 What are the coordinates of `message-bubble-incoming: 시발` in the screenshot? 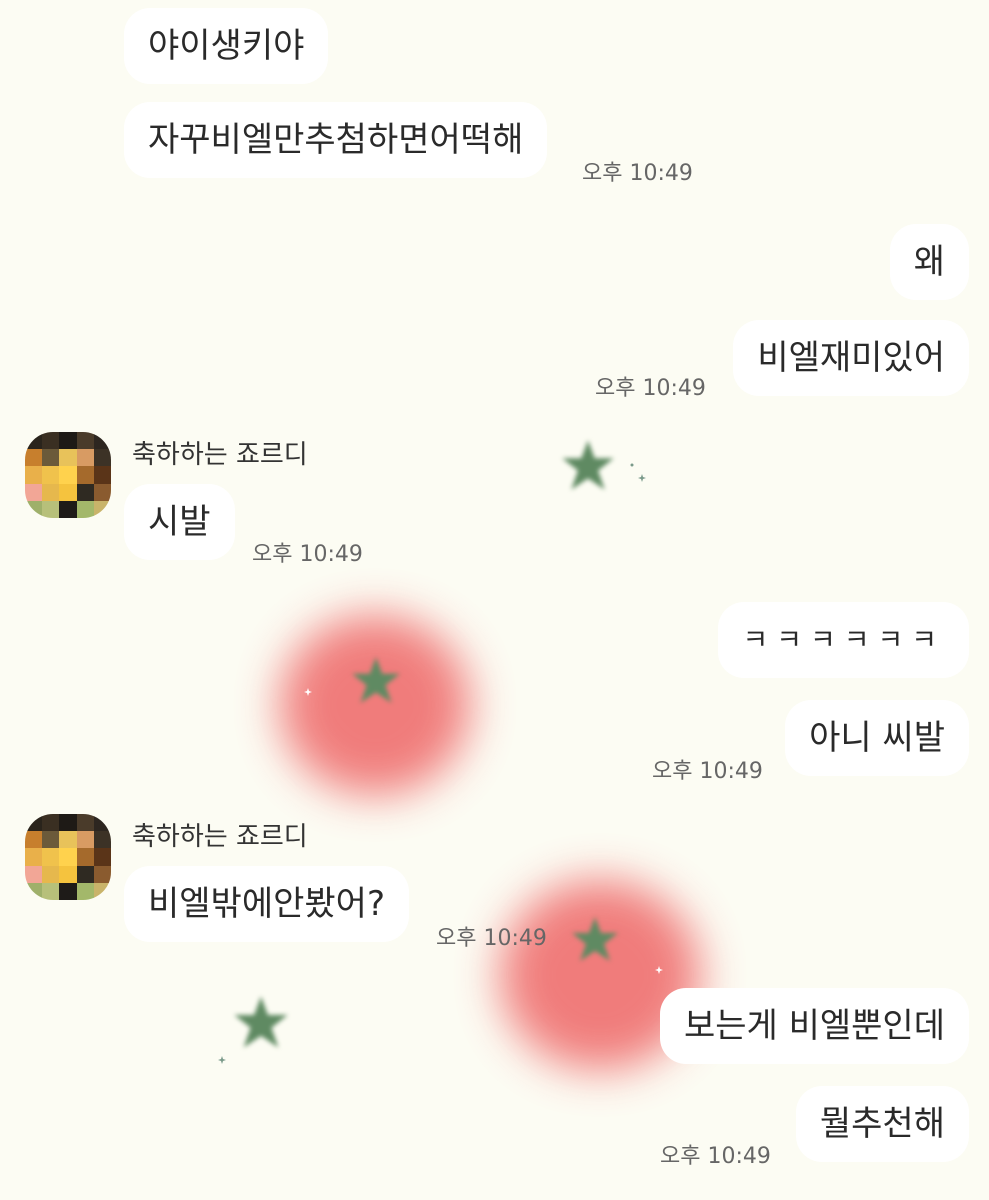 It's located at (179, 522).